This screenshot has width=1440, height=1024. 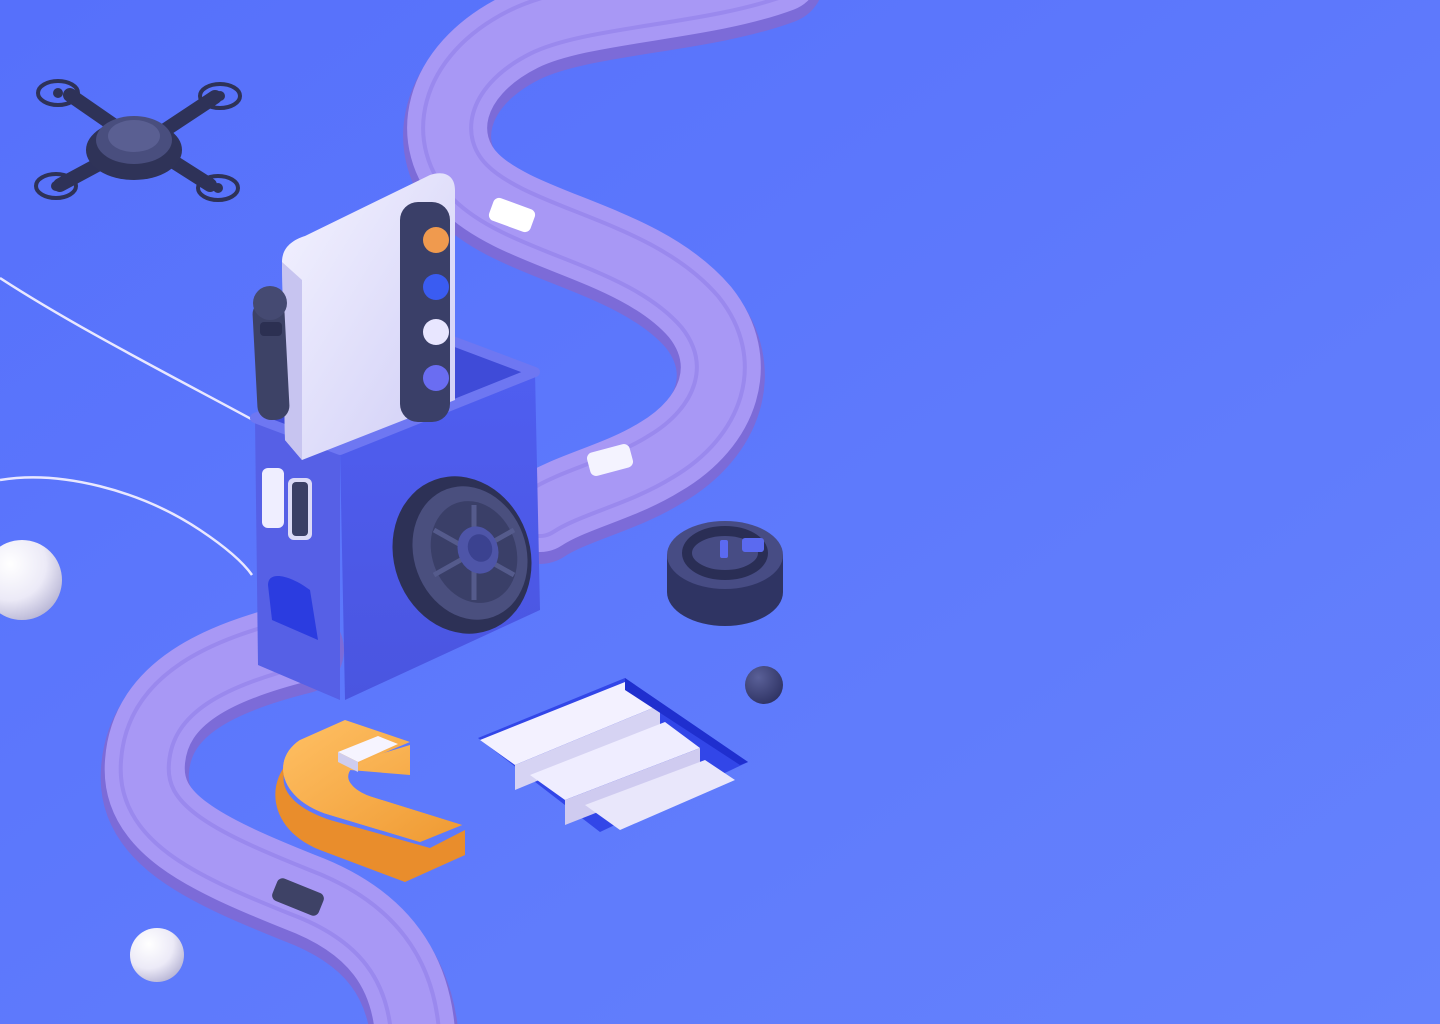 I want to click on indicator-light-panel, so click(x=425, y=312).